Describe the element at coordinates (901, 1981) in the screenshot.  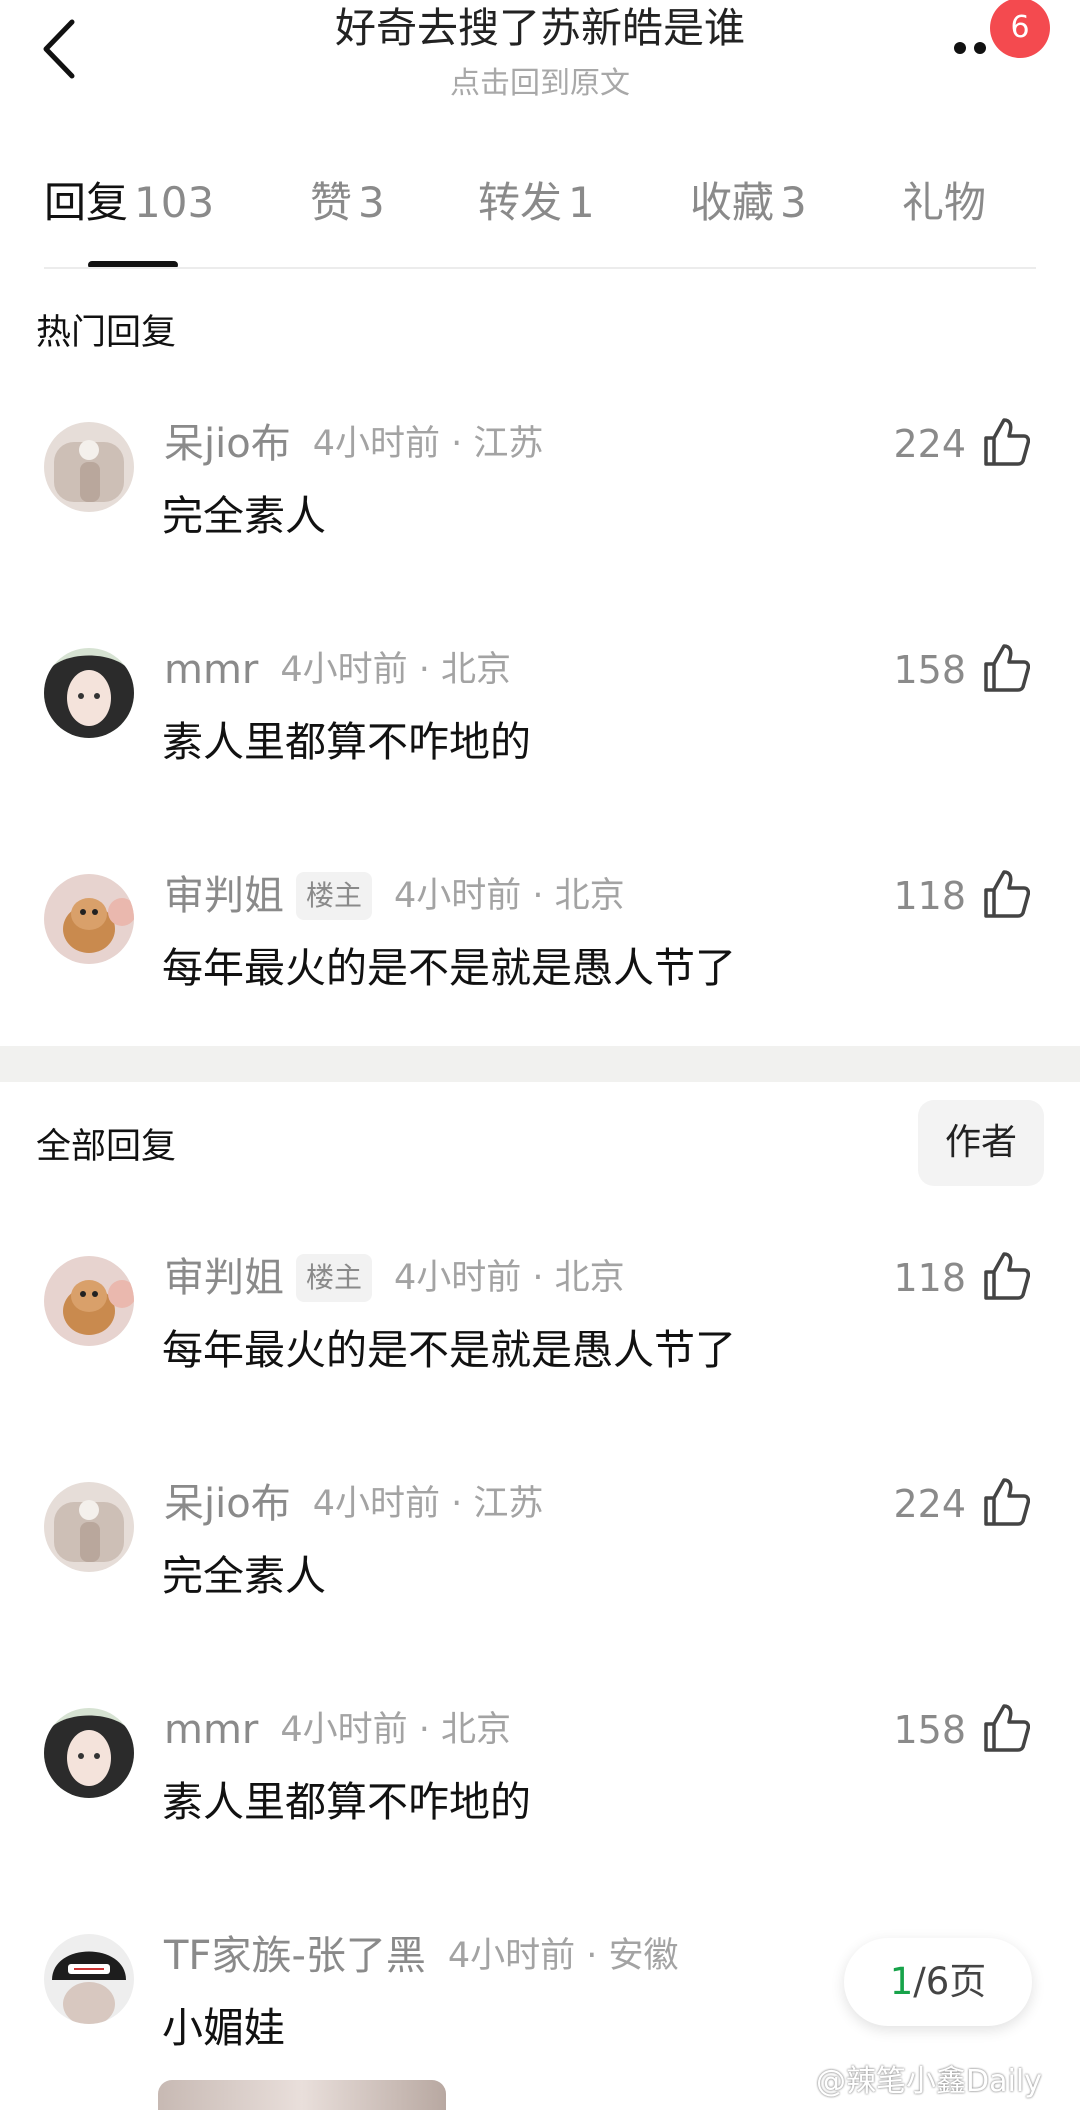
I see `current-page: 1` at that location.